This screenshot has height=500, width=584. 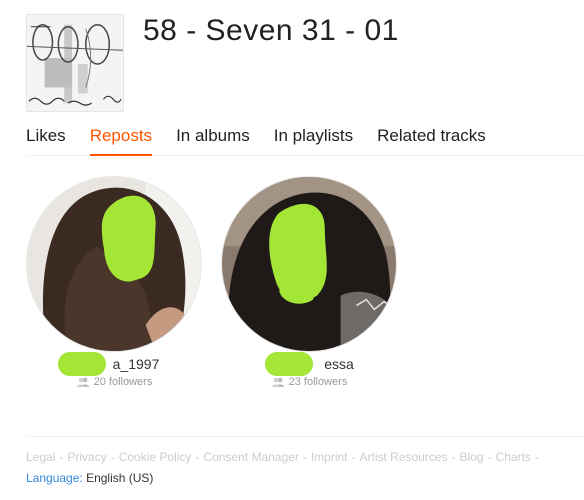 I want to click on user-card: a_1997 20 followers, so click(x=114, y=282).